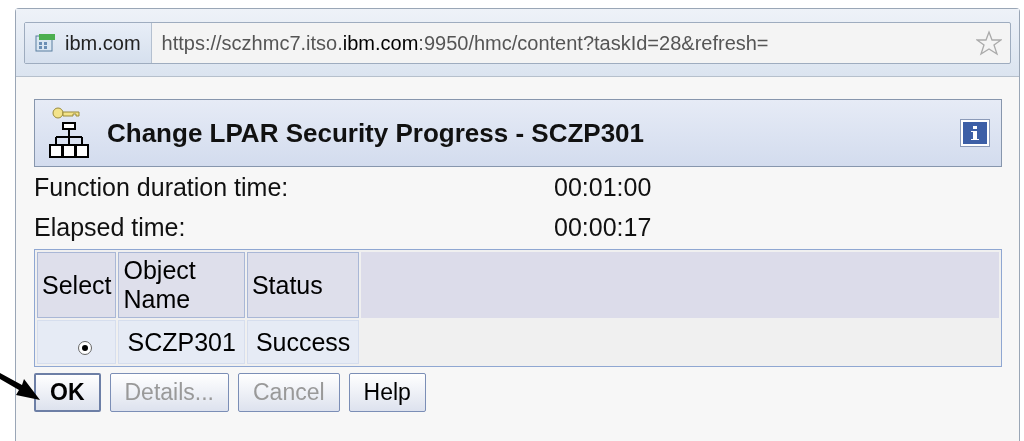 The height and width of the screenshot is (441, 1024). I want to click on column-header: Object Name, so click(181, 285).